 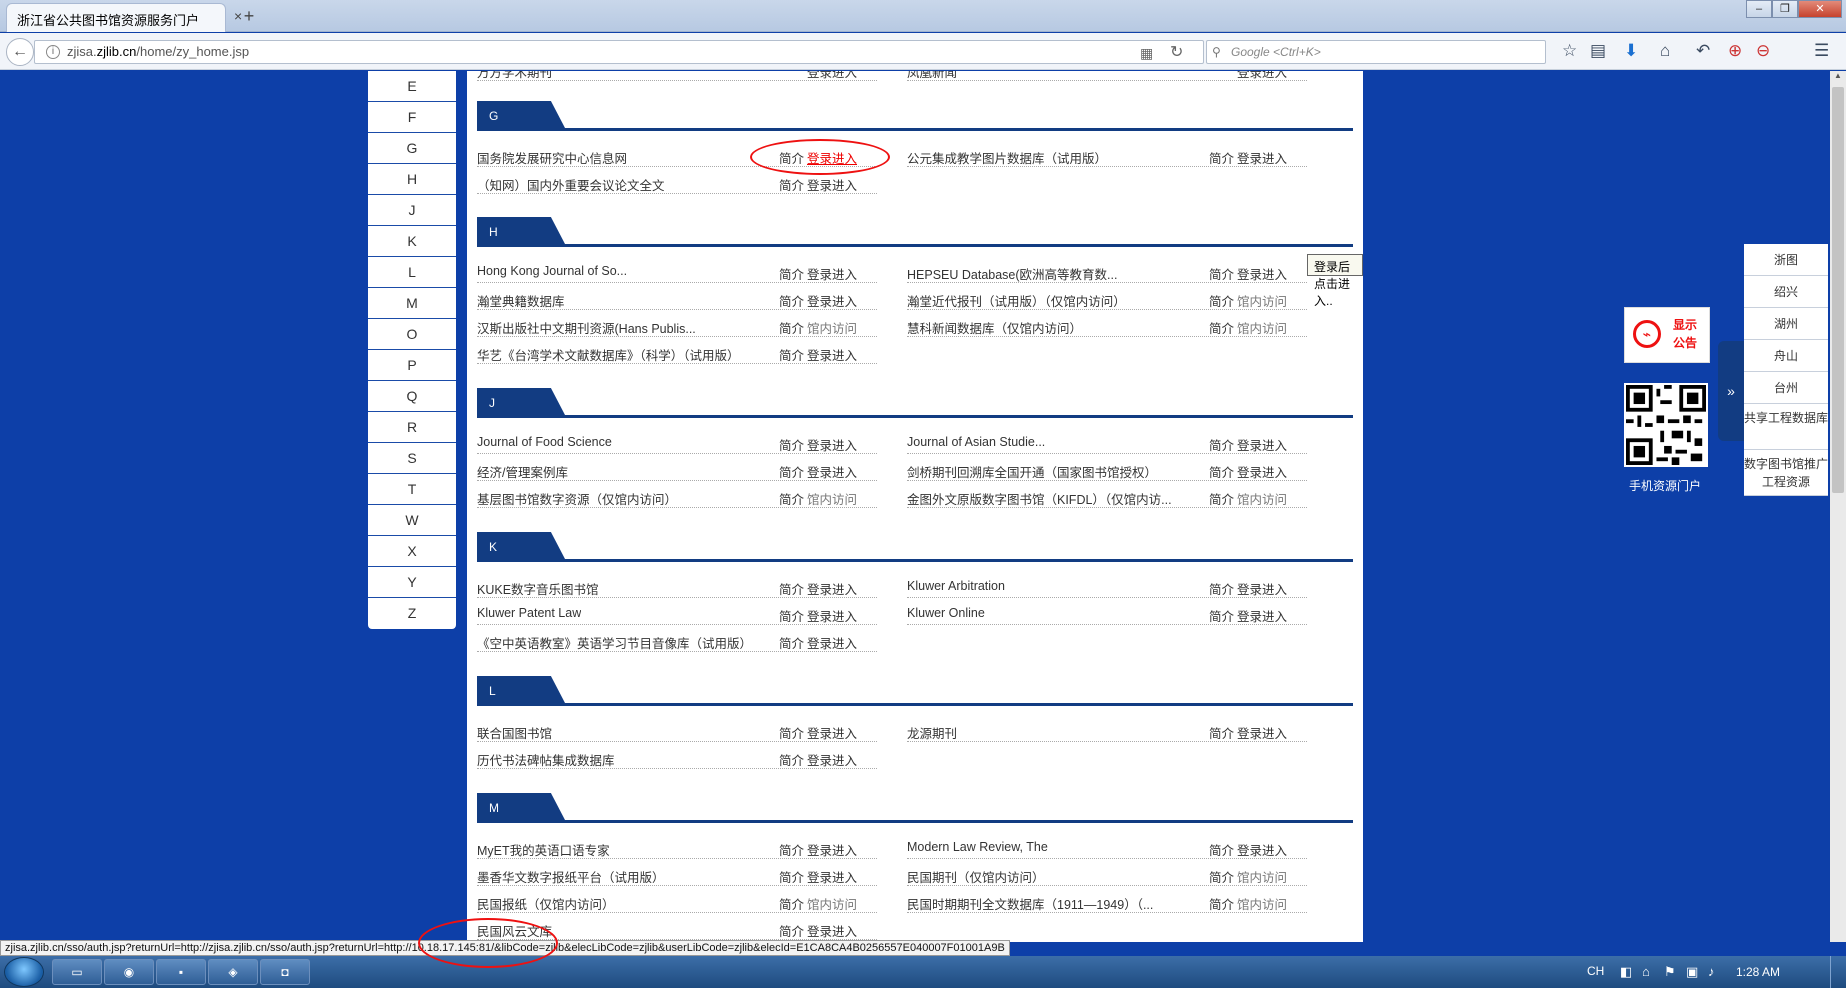 What do you see at coordinates (412, 210) in the screenshot?
I see `letter-link: J` at bounding box center [412, 210].